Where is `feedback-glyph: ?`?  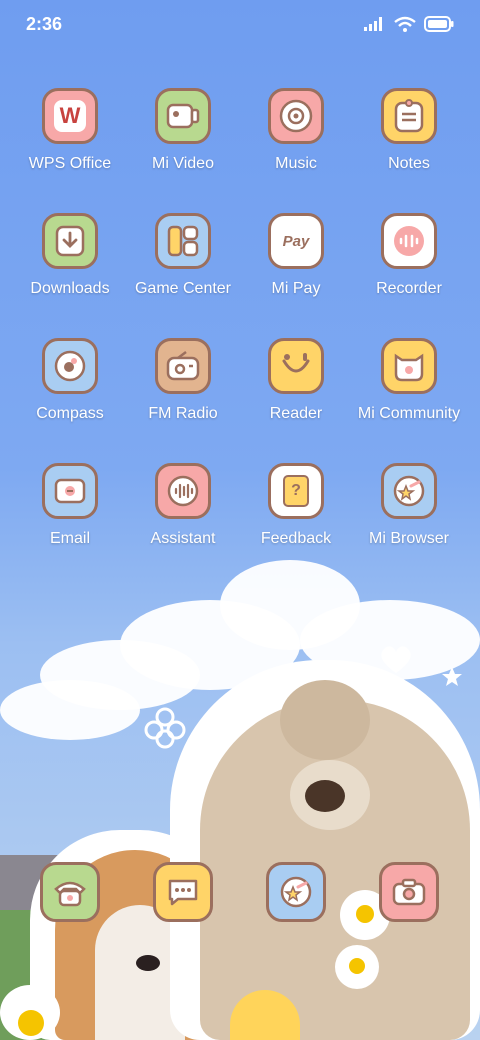 feedback-glyph: ? is located at coordinates (296, 491).